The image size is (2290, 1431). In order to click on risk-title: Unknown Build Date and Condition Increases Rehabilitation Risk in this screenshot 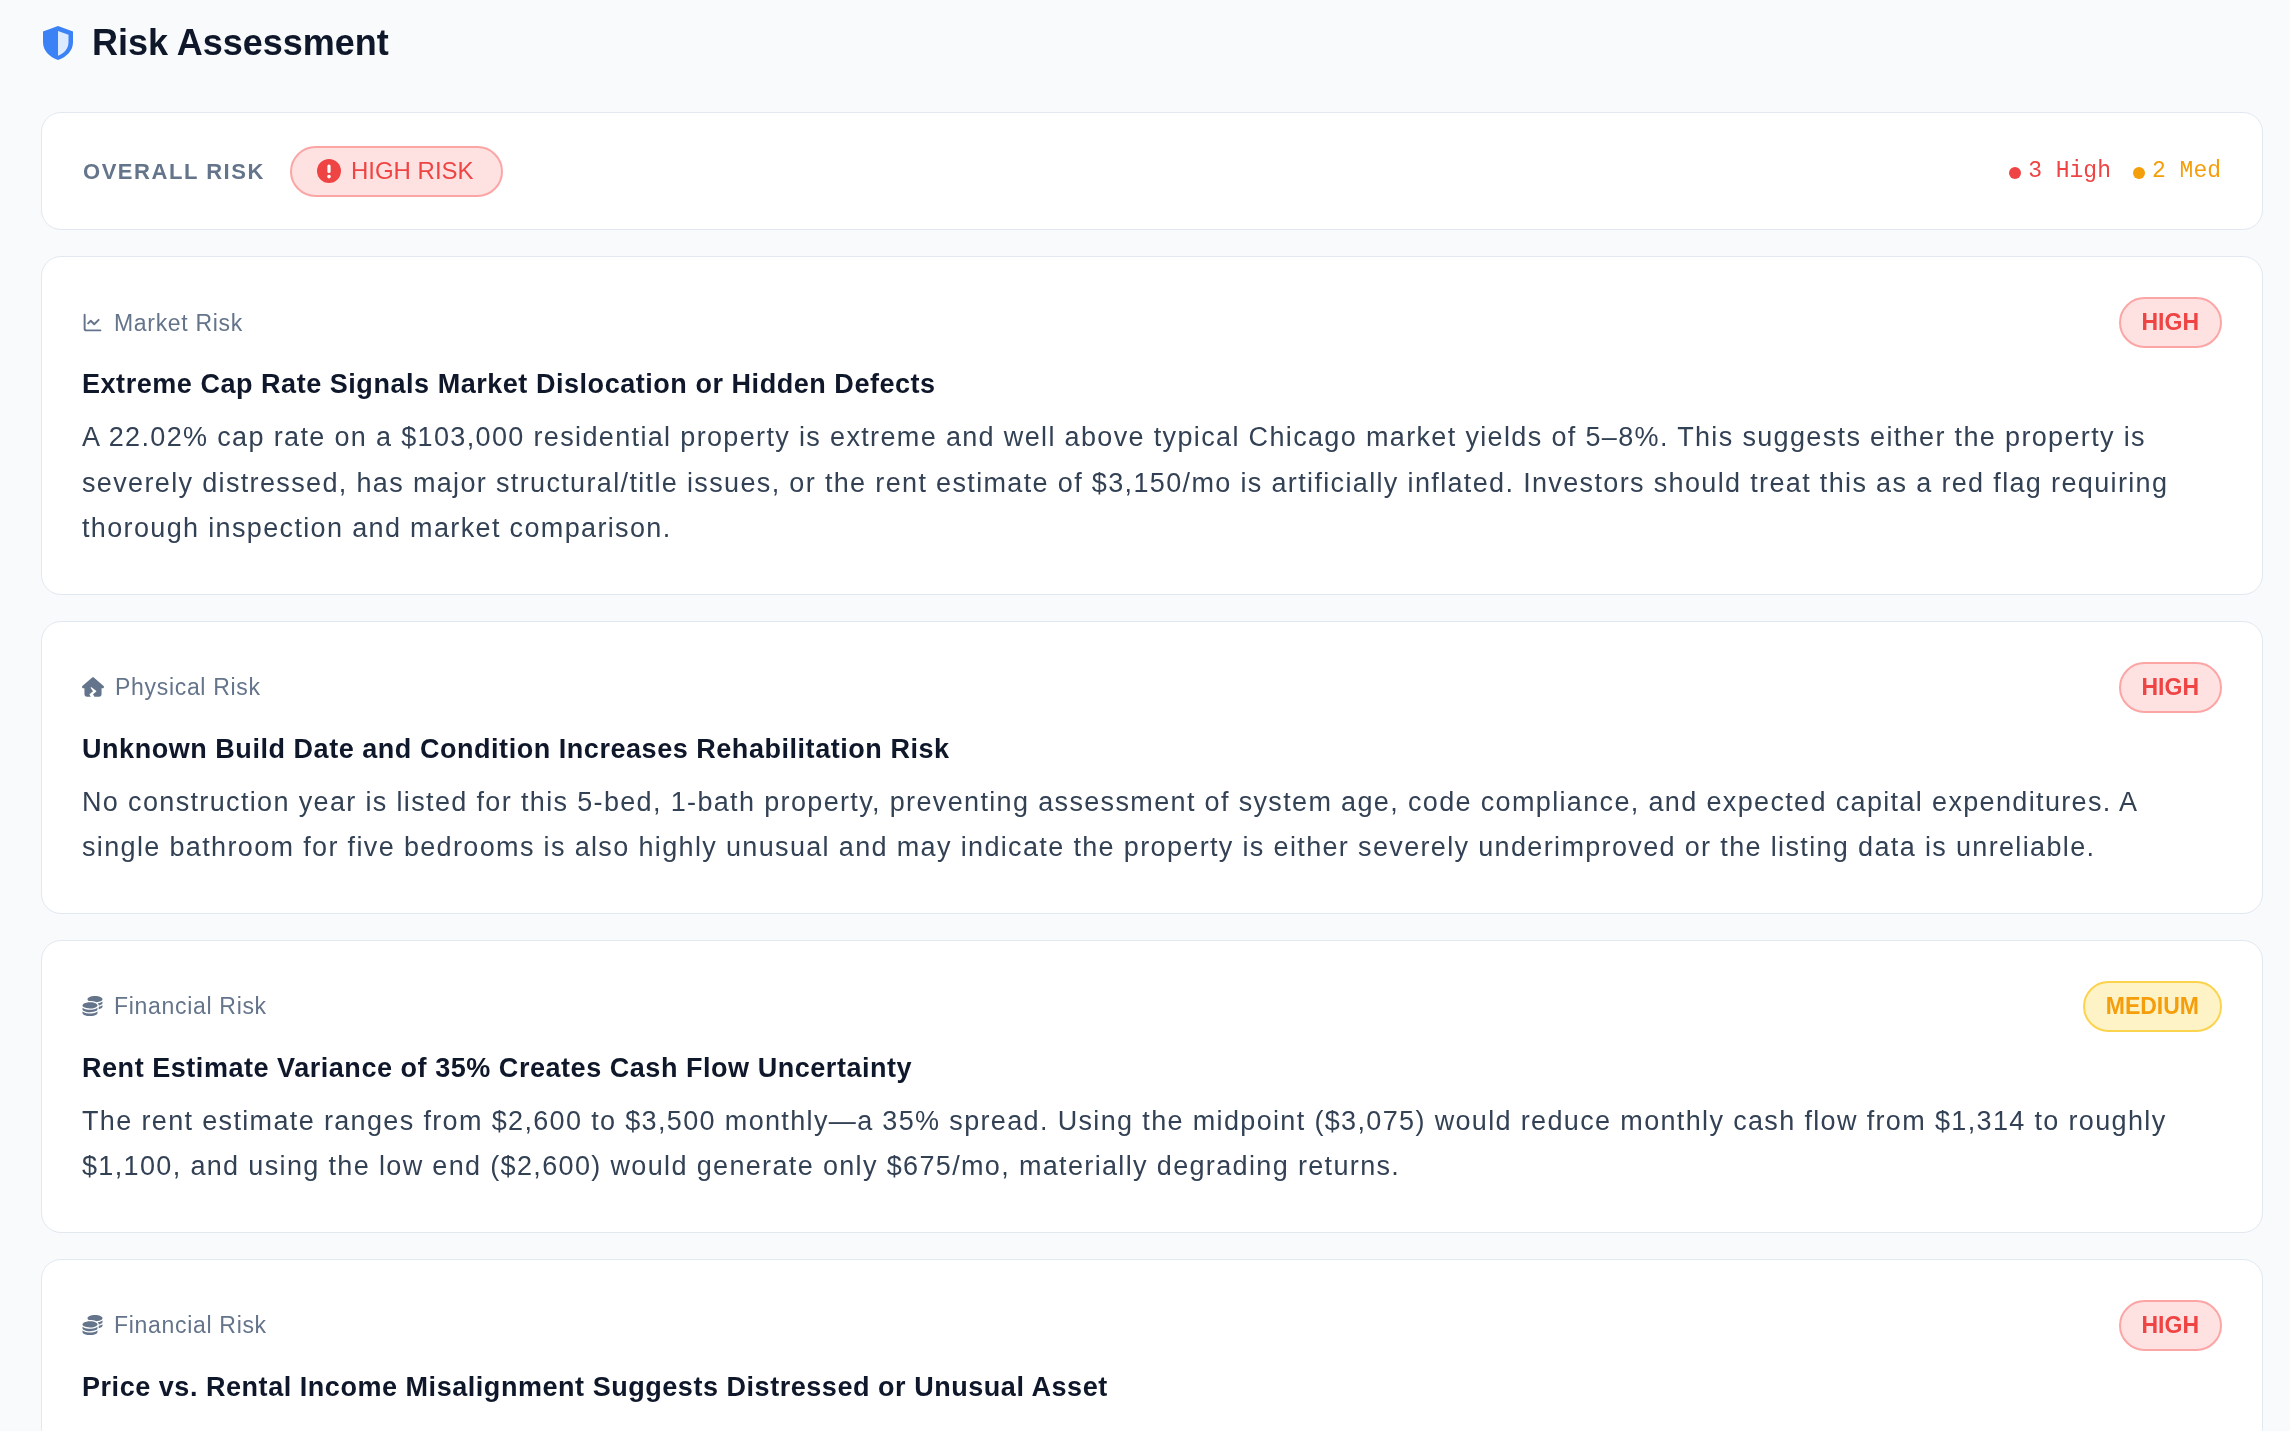, I will do `click(516, 749)`.